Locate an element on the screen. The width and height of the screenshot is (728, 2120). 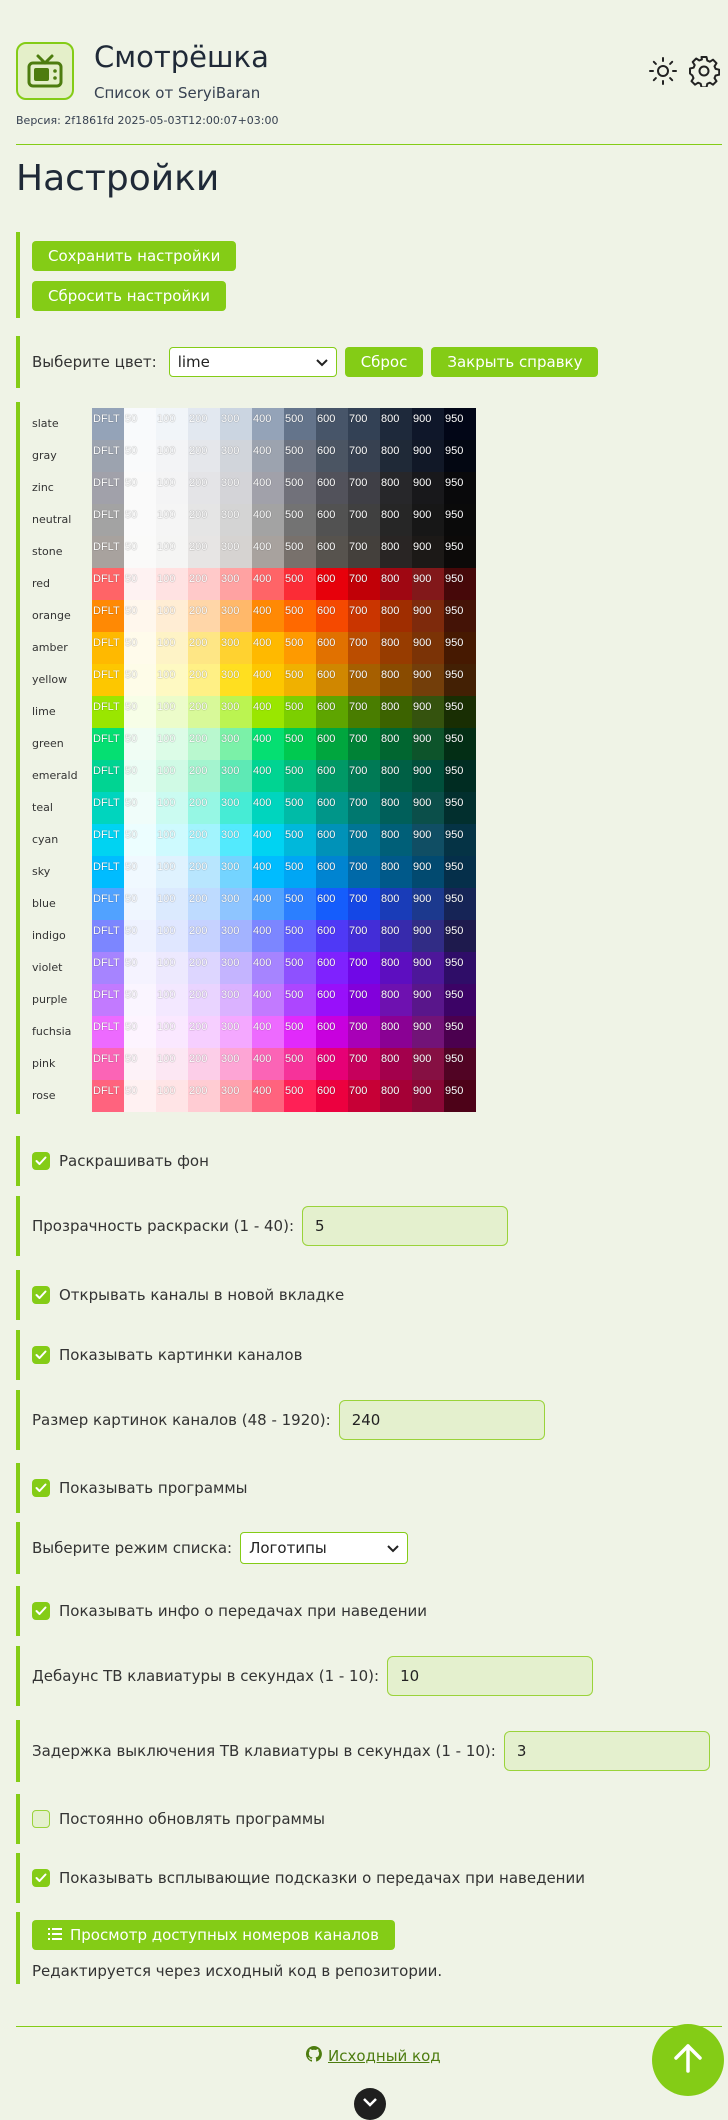
gear-icon is located at coordinates (704, 71).